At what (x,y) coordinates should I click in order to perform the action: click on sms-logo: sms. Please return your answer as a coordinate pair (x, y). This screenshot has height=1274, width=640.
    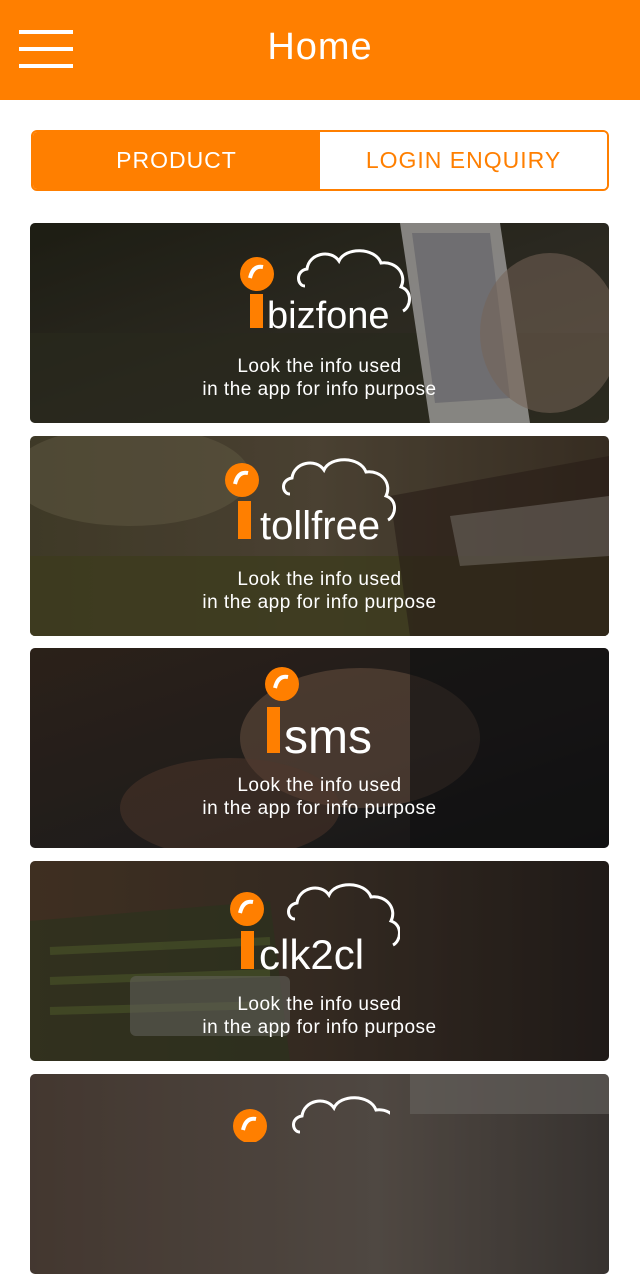
    Looking at the image, I should click on (318, 713).